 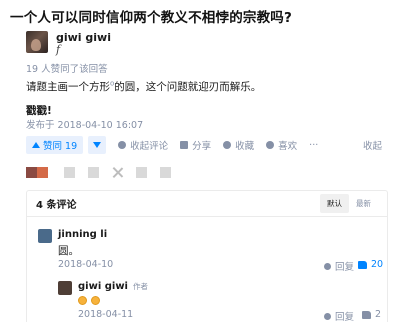 I want to click on close-icon, so click(x=117, y=172).